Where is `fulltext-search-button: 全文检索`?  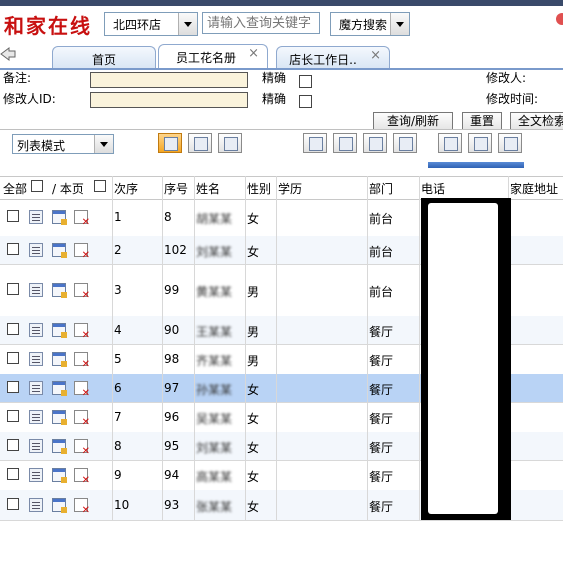
fulltext-search-button: 全文检索 is located at coordinates (536, 121).